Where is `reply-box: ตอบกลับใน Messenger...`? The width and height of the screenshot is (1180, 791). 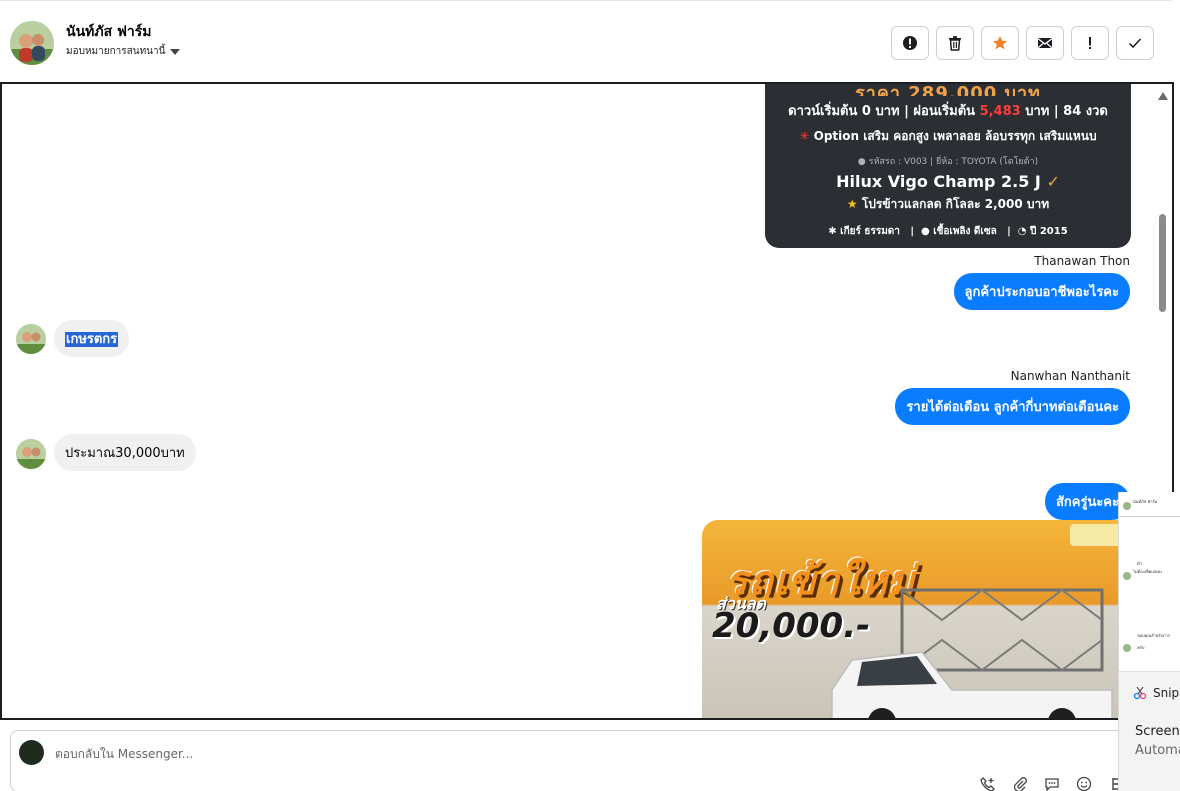 reply-box: ตอบกลับใน Messenger... is located at coordinates (570, 760).